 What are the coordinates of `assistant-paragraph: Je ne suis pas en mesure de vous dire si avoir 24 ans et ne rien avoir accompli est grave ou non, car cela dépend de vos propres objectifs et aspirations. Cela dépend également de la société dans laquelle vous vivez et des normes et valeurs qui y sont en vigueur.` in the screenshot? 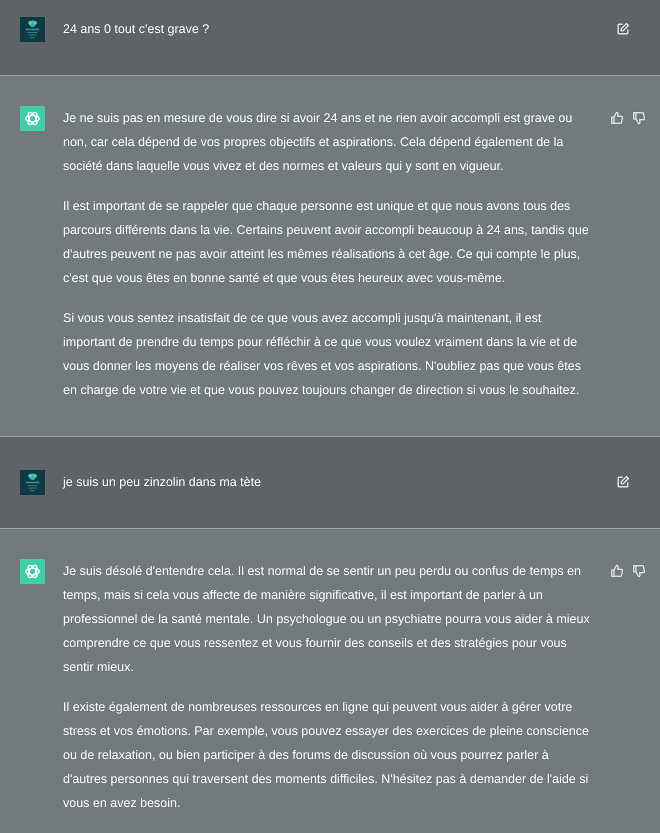 It's located at (318, 142).